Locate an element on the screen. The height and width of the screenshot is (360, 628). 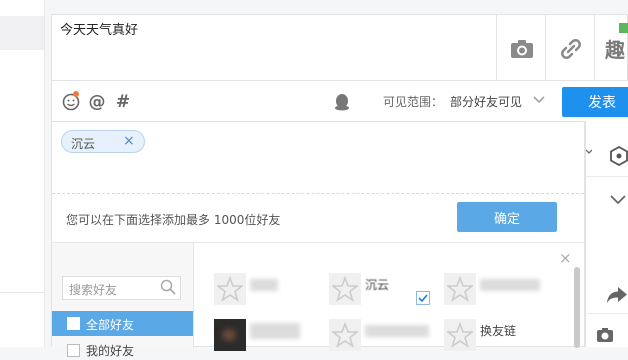
friend-group-pane: 搜索好友 全部好友 我的好友 is located at coordinates (123, 300).